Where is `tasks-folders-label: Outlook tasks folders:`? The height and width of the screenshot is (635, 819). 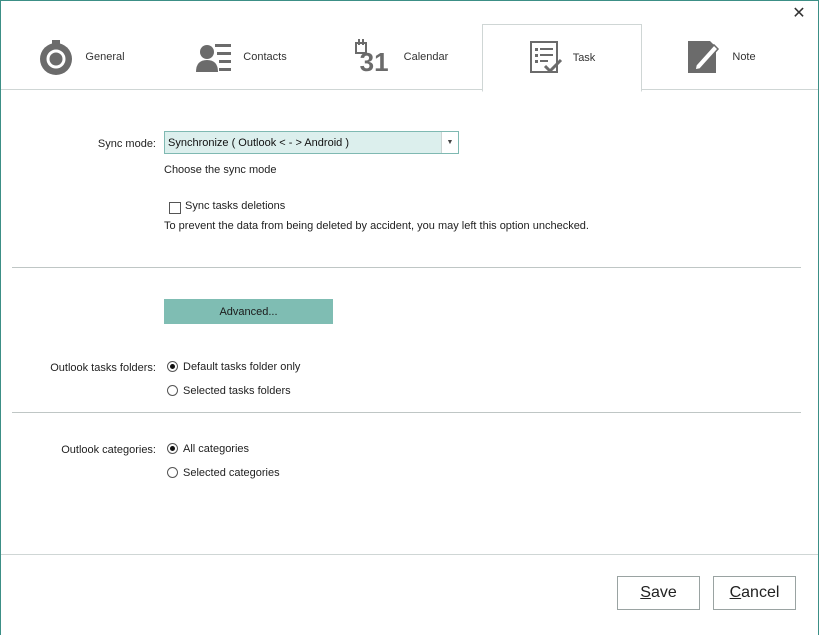 tasks-folders-label: Outlook tasks folders: is located at coordinates (103, 368).